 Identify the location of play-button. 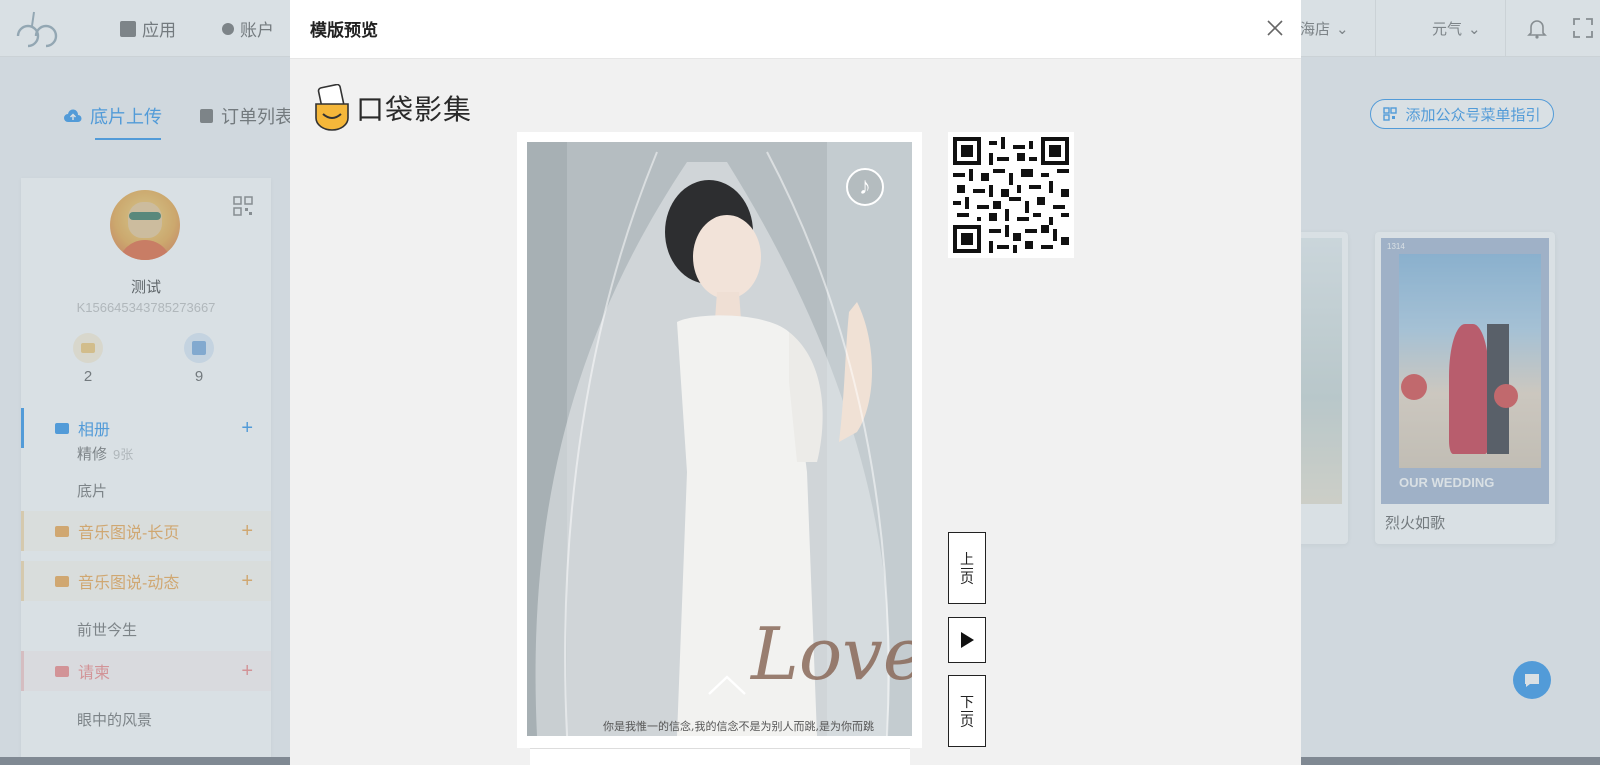
(967, 640).